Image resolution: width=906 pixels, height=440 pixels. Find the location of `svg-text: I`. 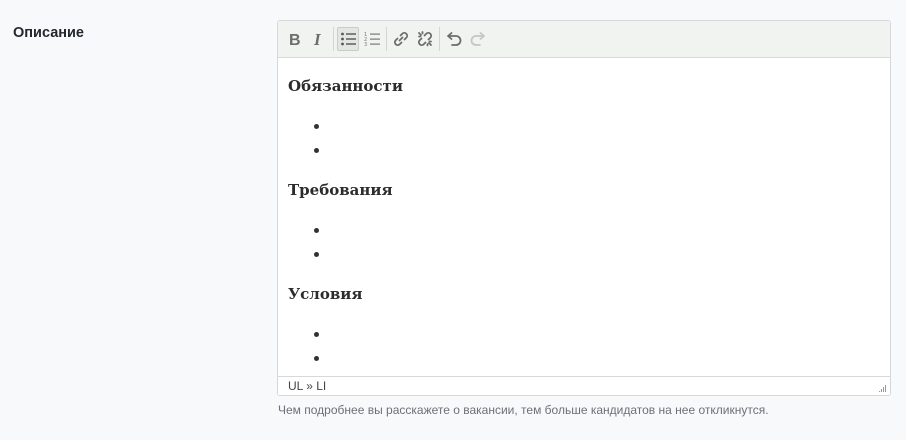

svg-text: I is located at coordinates (317, 39).